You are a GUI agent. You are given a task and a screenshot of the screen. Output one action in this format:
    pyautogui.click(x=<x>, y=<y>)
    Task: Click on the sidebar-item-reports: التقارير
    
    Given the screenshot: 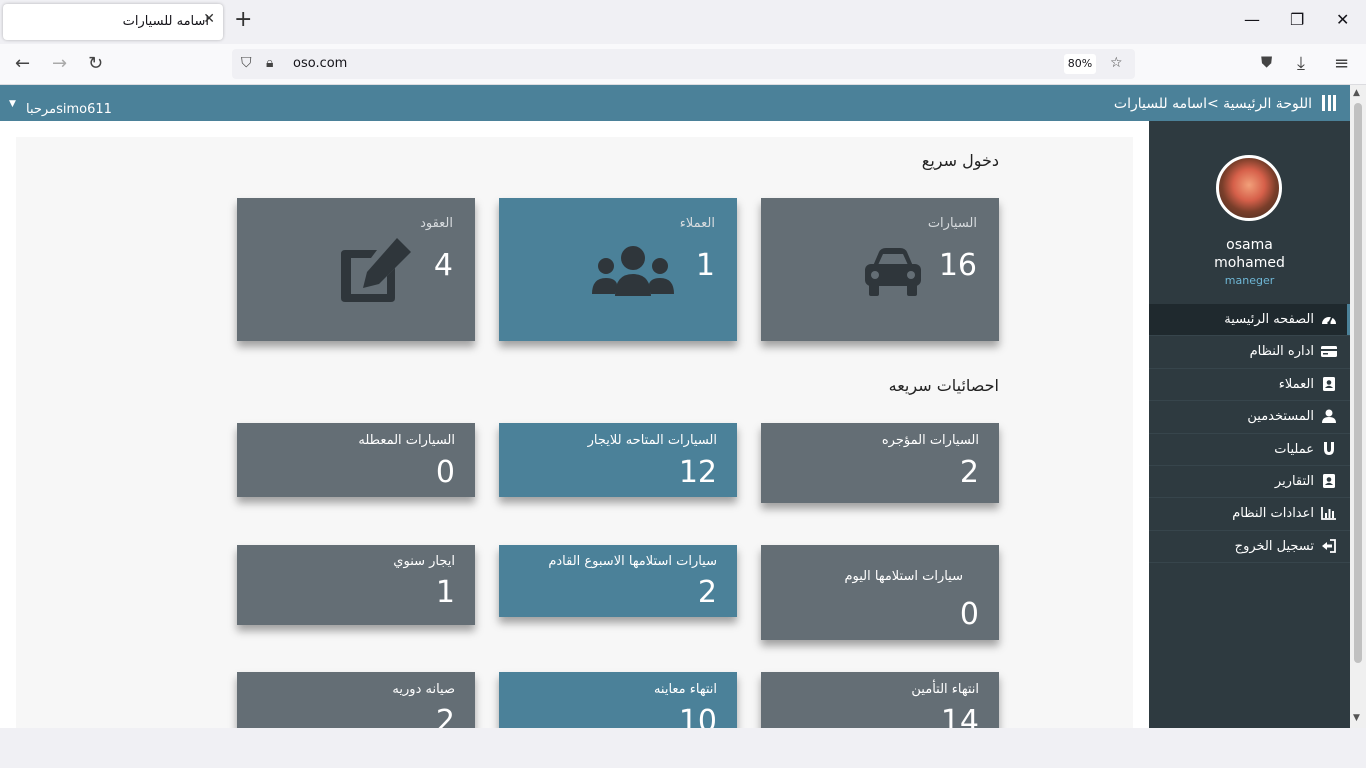 What is the action you would take?
    pyautogui.click(x=1249, y=482)
    